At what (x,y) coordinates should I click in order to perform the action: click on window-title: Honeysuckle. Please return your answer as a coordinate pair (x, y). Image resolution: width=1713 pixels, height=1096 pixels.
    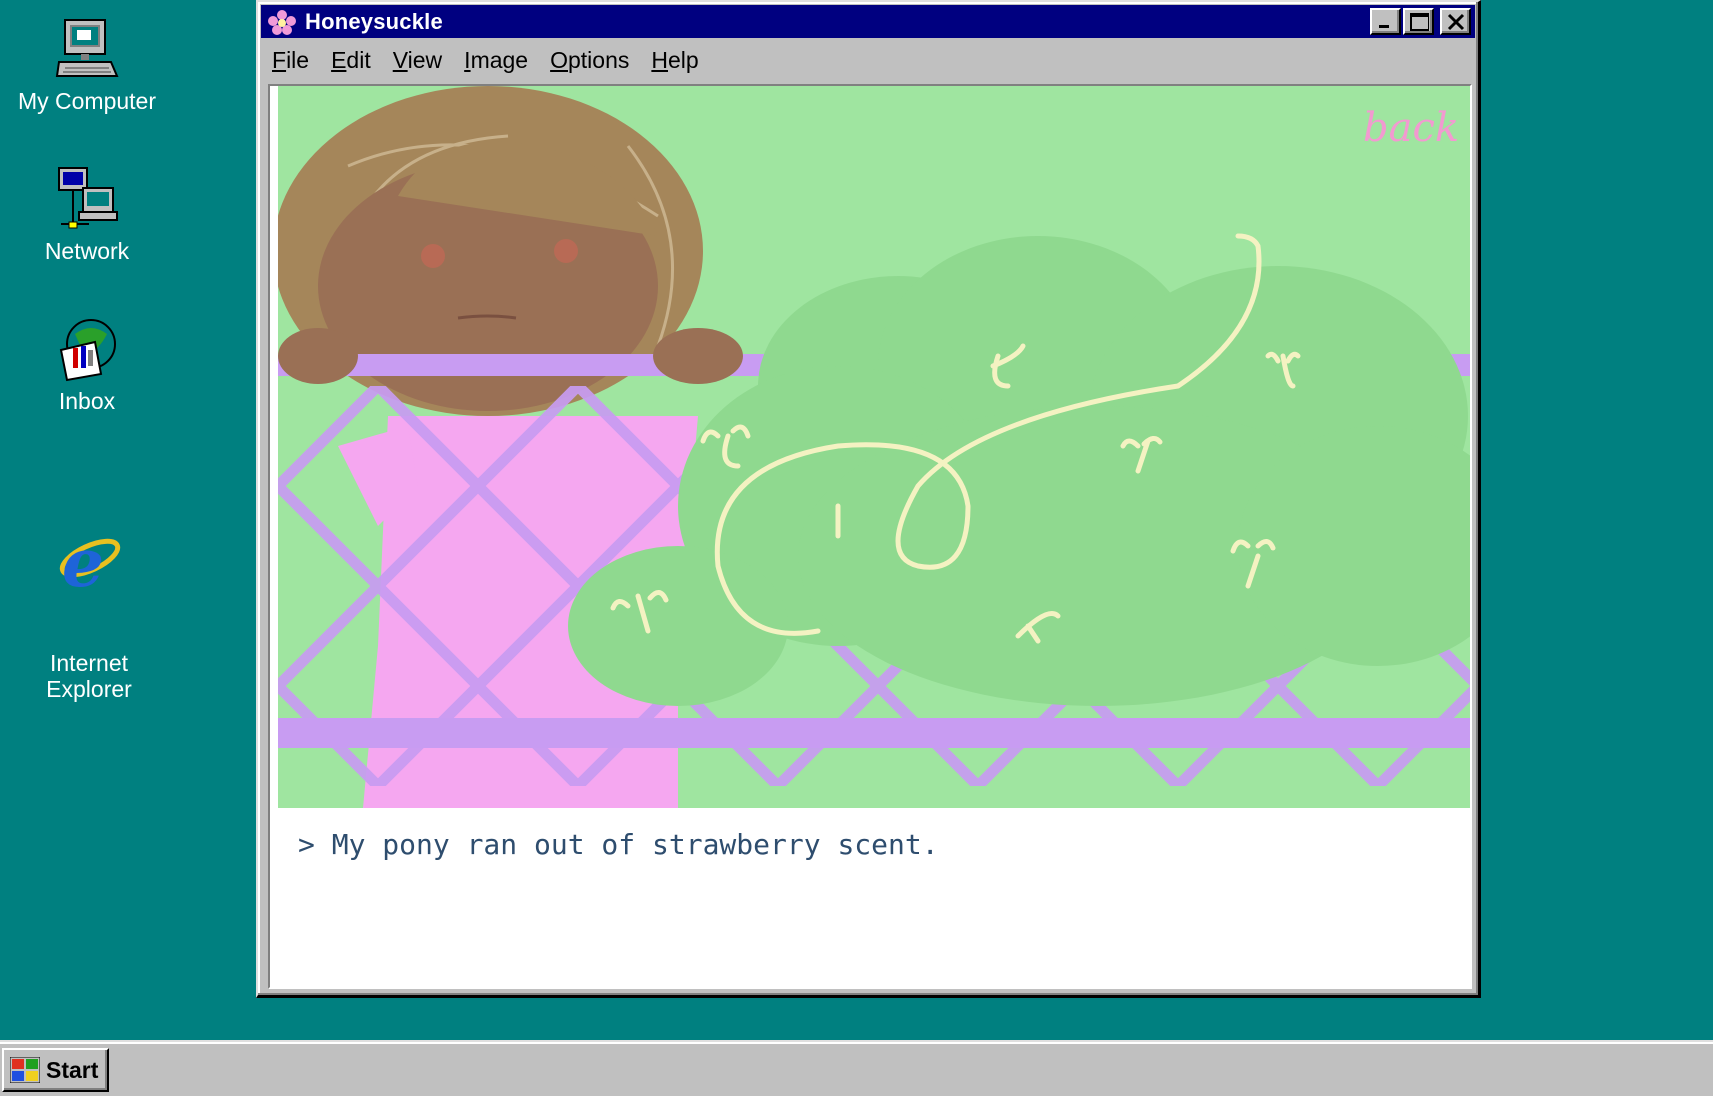
    Looking at the image, I should click on (374, 21).